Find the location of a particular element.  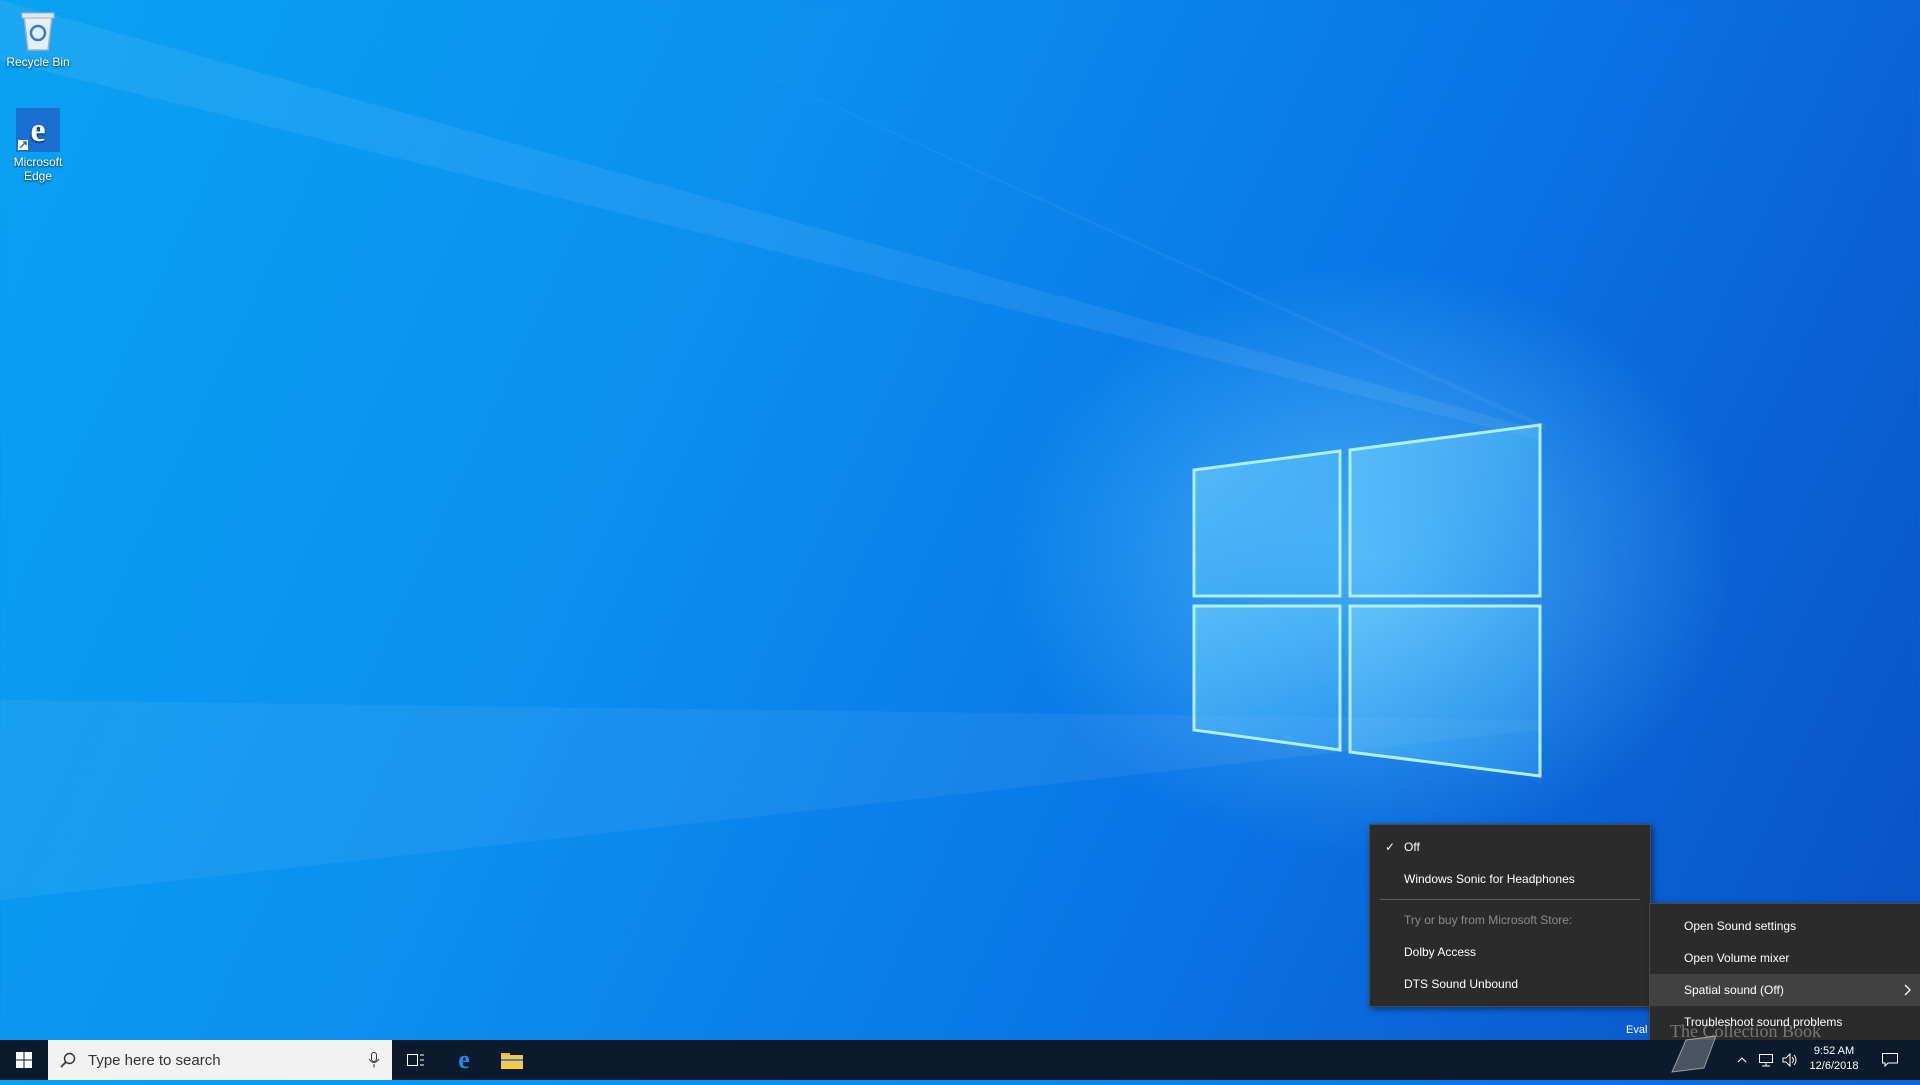

network-icon is located at coordinates (1766, 1060).